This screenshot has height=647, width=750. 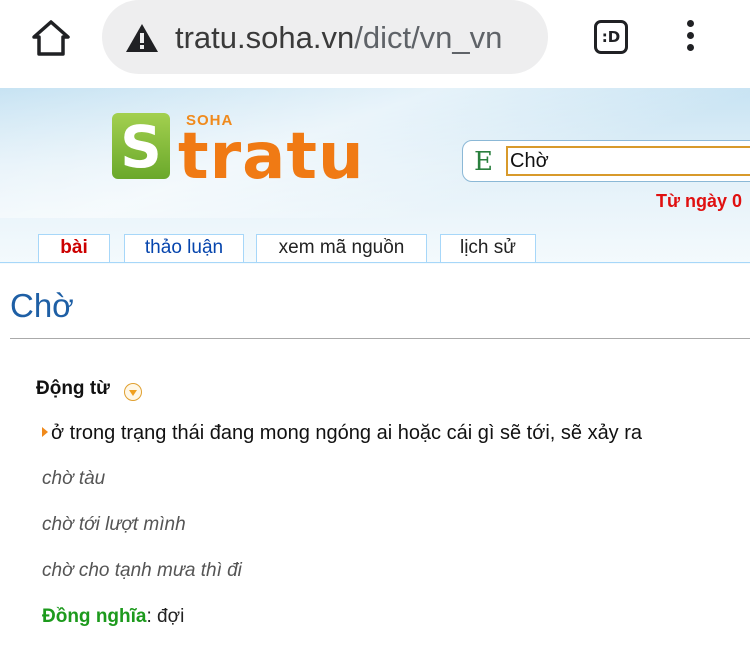 What do you see at coordinates (184, 248) in the screenshot?
I see `tab-discussion: thảo luận` at bounding box center [184, 248].